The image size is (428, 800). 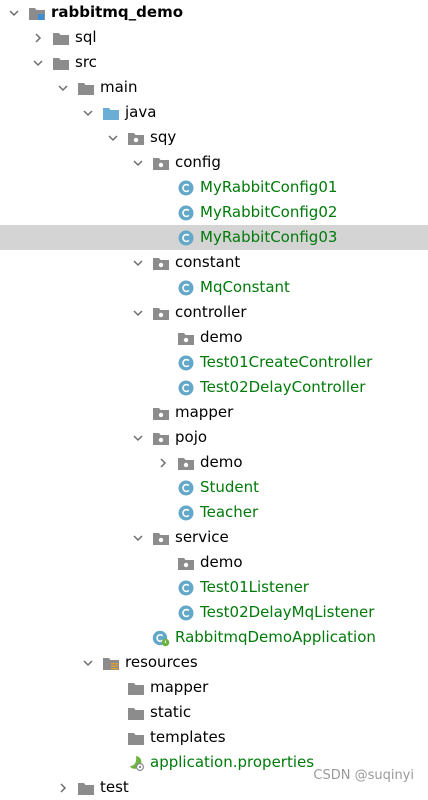 What do you see at coordinates (161, 638) in the screenshot?
I see `spring-boot-class-icon` at bounding box center [161, 638].